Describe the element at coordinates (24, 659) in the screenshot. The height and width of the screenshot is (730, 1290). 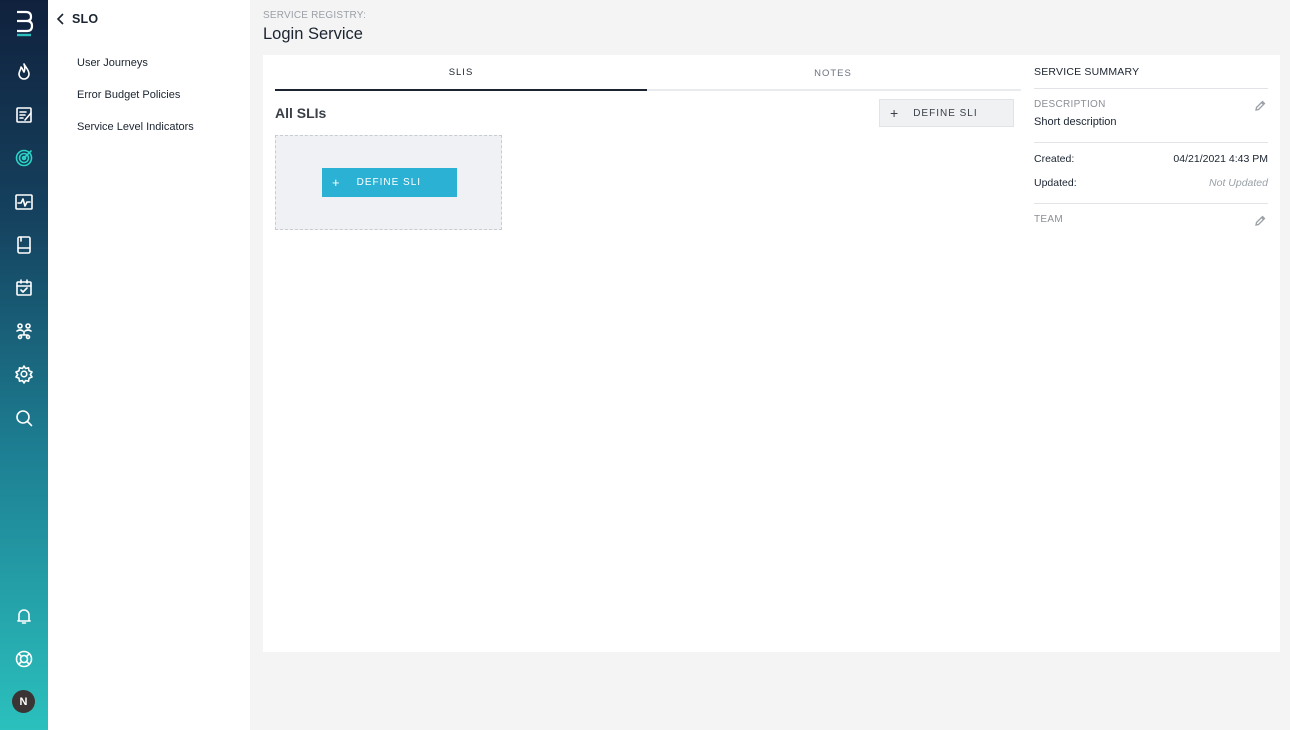
I see `lifebuoy-icon` at that location.